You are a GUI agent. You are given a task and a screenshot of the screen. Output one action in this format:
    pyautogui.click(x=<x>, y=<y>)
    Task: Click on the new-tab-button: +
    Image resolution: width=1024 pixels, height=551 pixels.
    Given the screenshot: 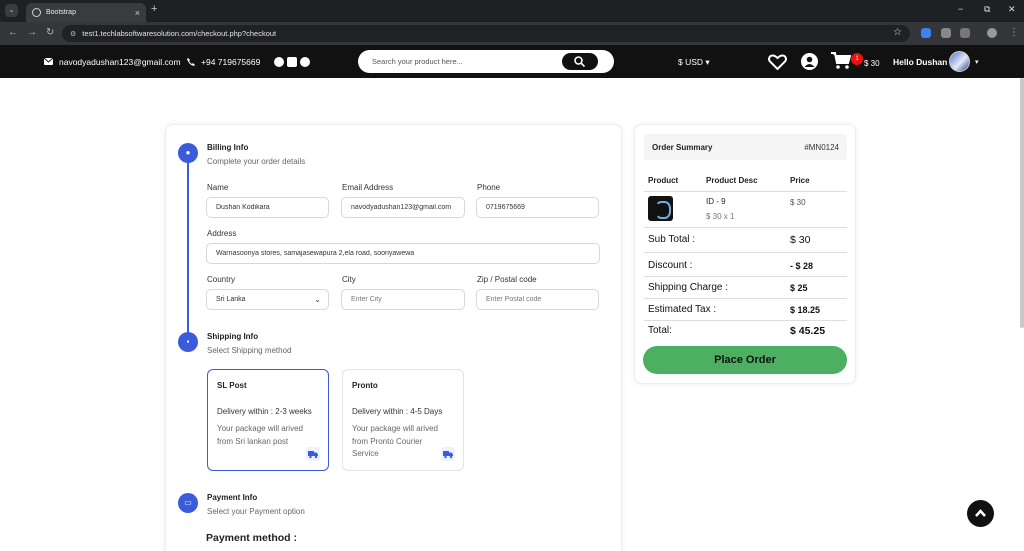 What is the action you would take?
    pyautogui.click(x=154, y=9)
    